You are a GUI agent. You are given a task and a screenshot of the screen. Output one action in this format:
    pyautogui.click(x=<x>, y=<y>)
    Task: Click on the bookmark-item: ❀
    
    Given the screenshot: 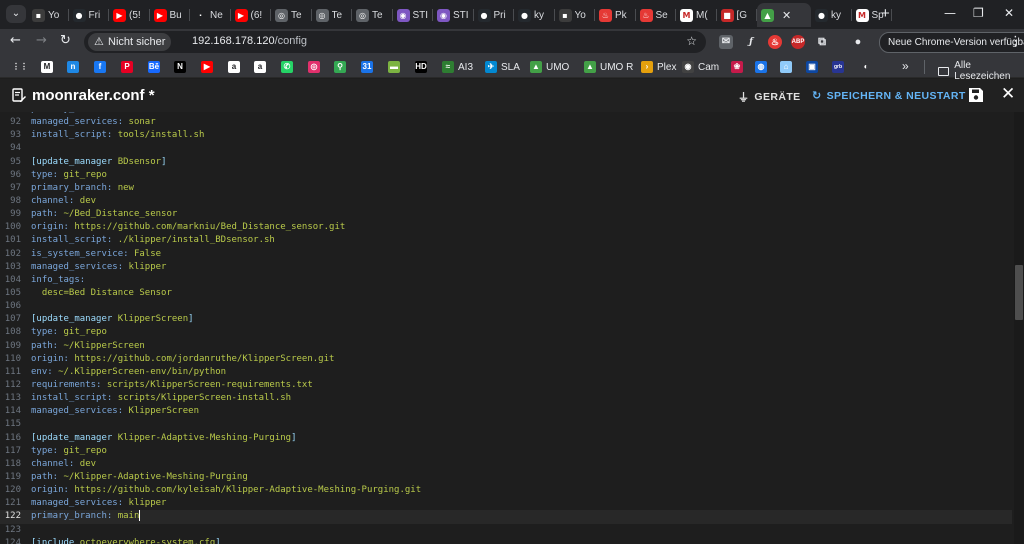 What is the action you would take?
    pyautogui.click(x=737, y=67)
    